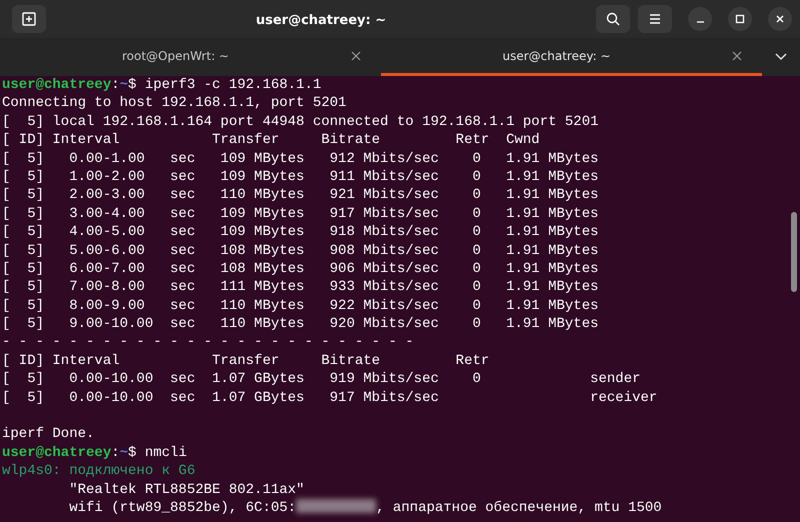  Describe the element at coordinates (174, 103) in the screenshot. I see `terminal-output-line: Connecting to host 192.168.1.1, port 5201` at that location.